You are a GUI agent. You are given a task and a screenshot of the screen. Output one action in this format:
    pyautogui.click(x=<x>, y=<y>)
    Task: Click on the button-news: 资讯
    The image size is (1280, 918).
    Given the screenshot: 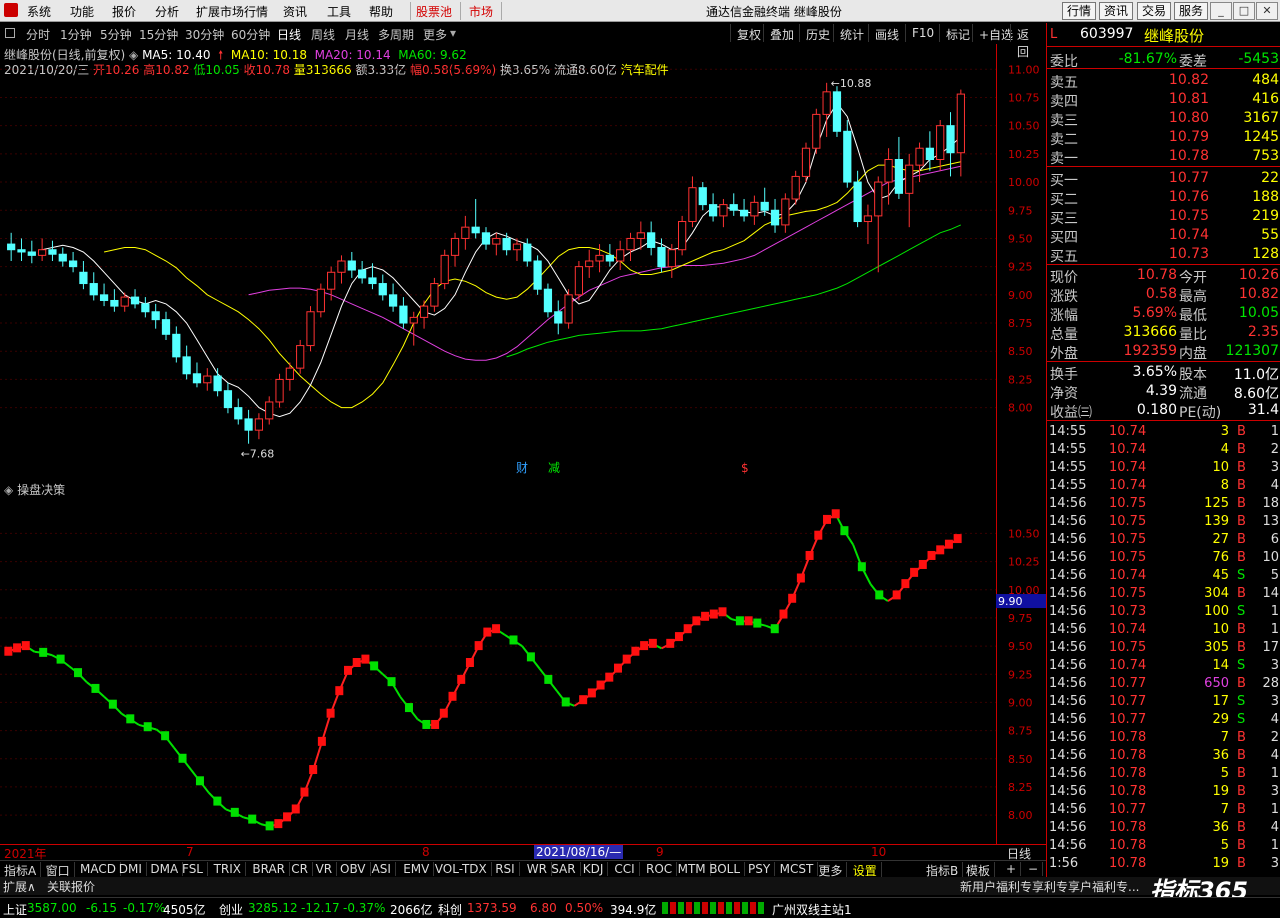 What is the action you would take?
    pyautogui.click(x=1116, y=11)
    